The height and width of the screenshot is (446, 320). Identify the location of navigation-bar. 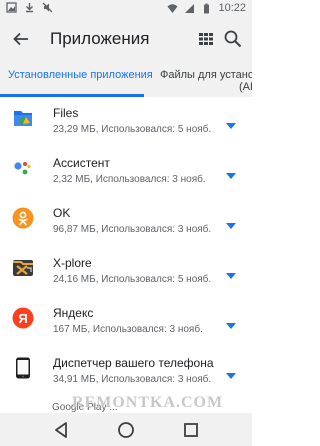
(126, 429).